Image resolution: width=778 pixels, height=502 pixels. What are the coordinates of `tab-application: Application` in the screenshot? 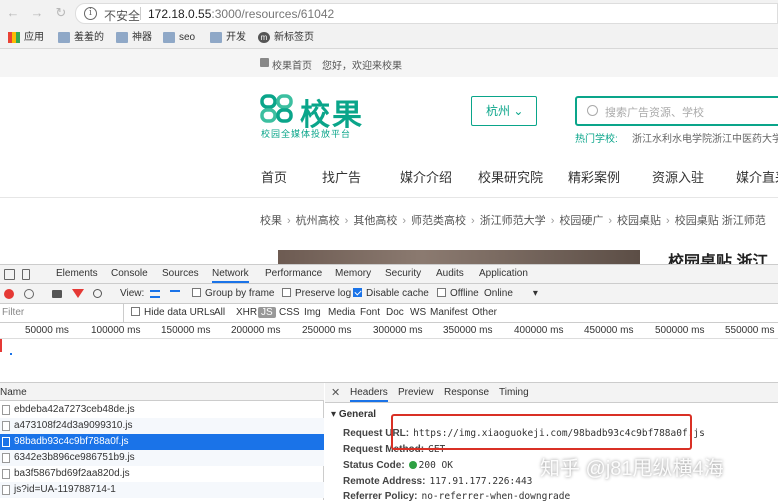 It's located at (503, 273).